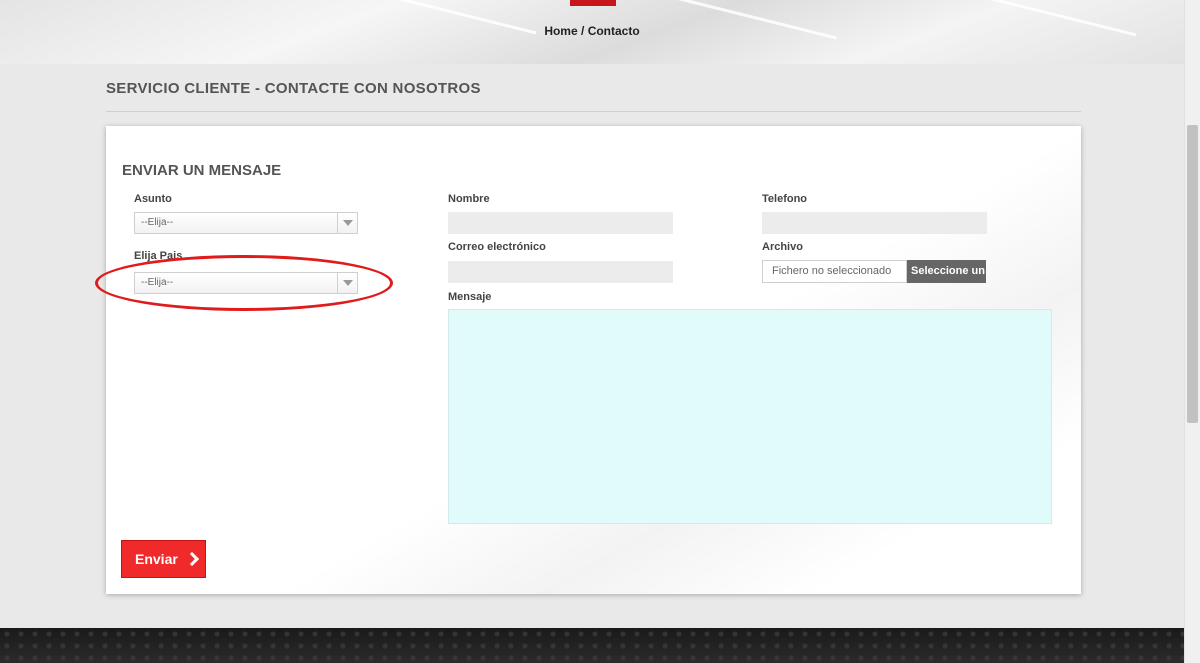 This screenshot has height=663, width=1200. Describe the element at coordinates (347, 223) in the screenshot. I see `chevron-down-icon` at that location.